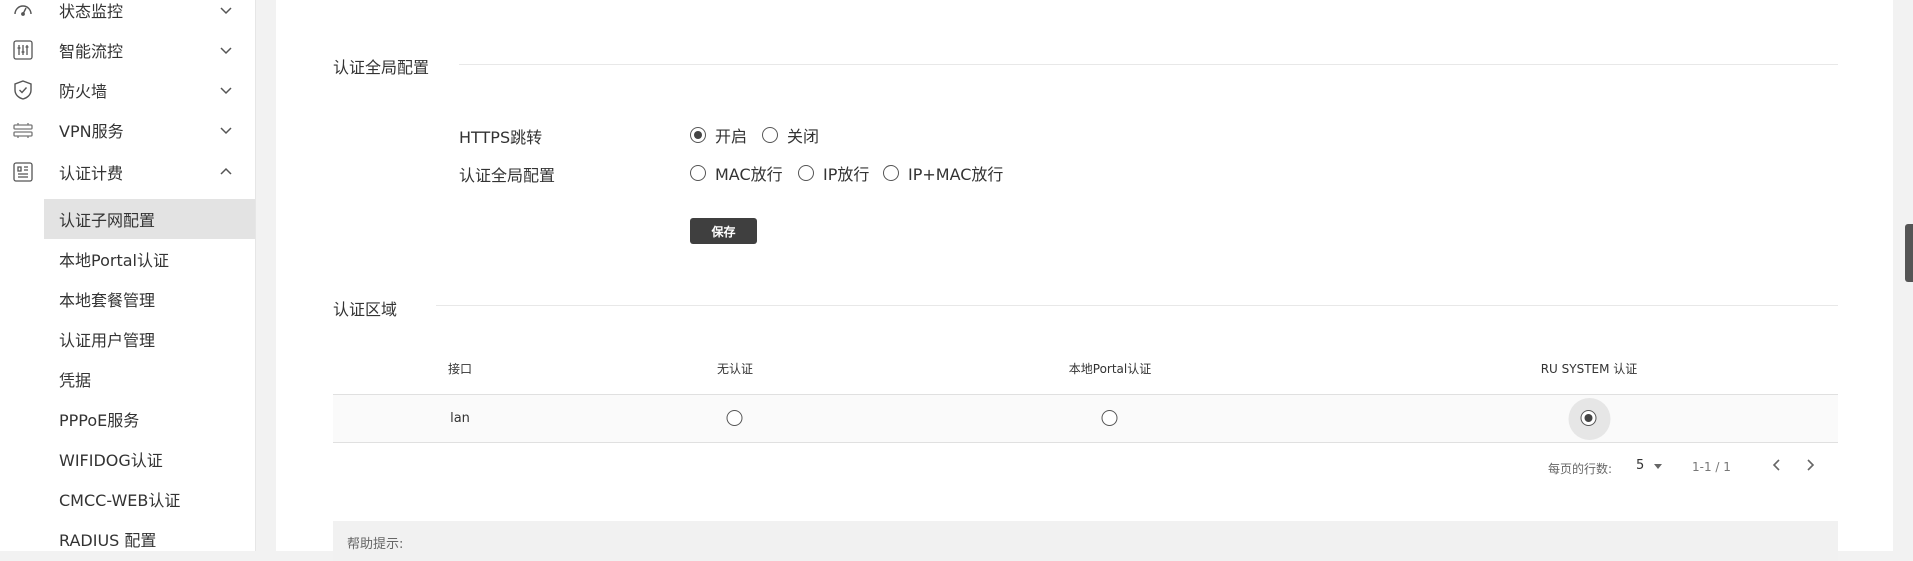 The width and height of the screenshot is (1913, 561). I want to click on sidebar-item-auth-subnet: 认证子网配置, so click(149, 219).